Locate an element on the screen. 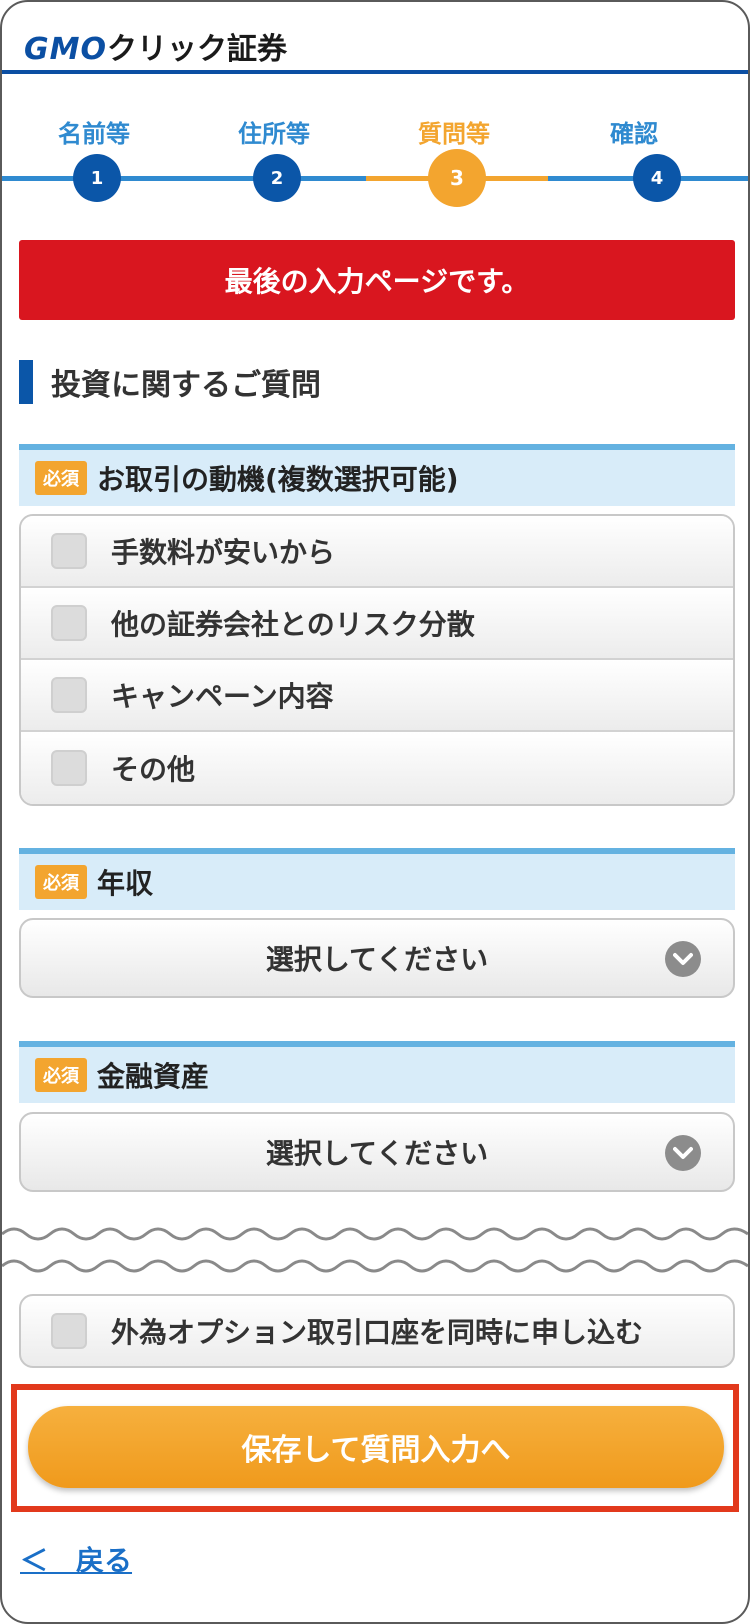  step-line-done is located at coordinates (184, 178).